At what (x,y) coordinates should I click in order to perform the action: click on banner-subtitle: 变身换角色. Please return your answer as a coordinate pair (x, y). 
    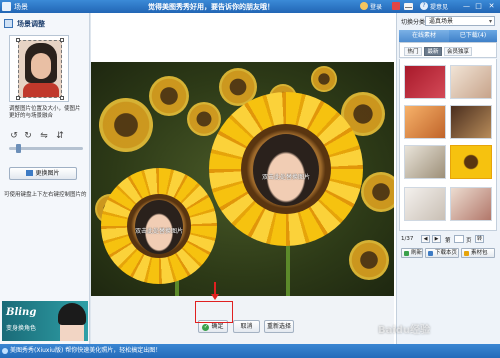
    Looking at the image, I should click on (21, 328).